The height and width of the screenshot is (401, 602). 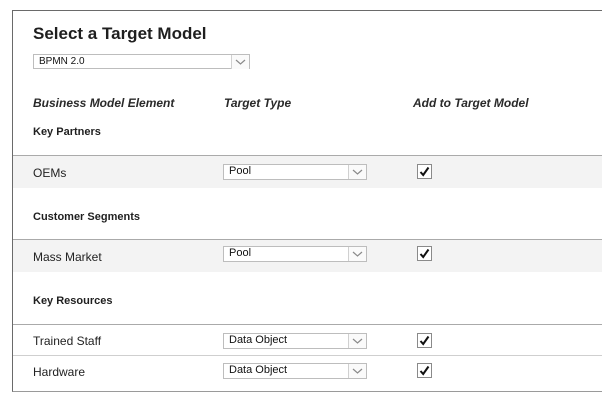 I want to click on column-header-add: Add to Target Model, so click(x=471, y=103).